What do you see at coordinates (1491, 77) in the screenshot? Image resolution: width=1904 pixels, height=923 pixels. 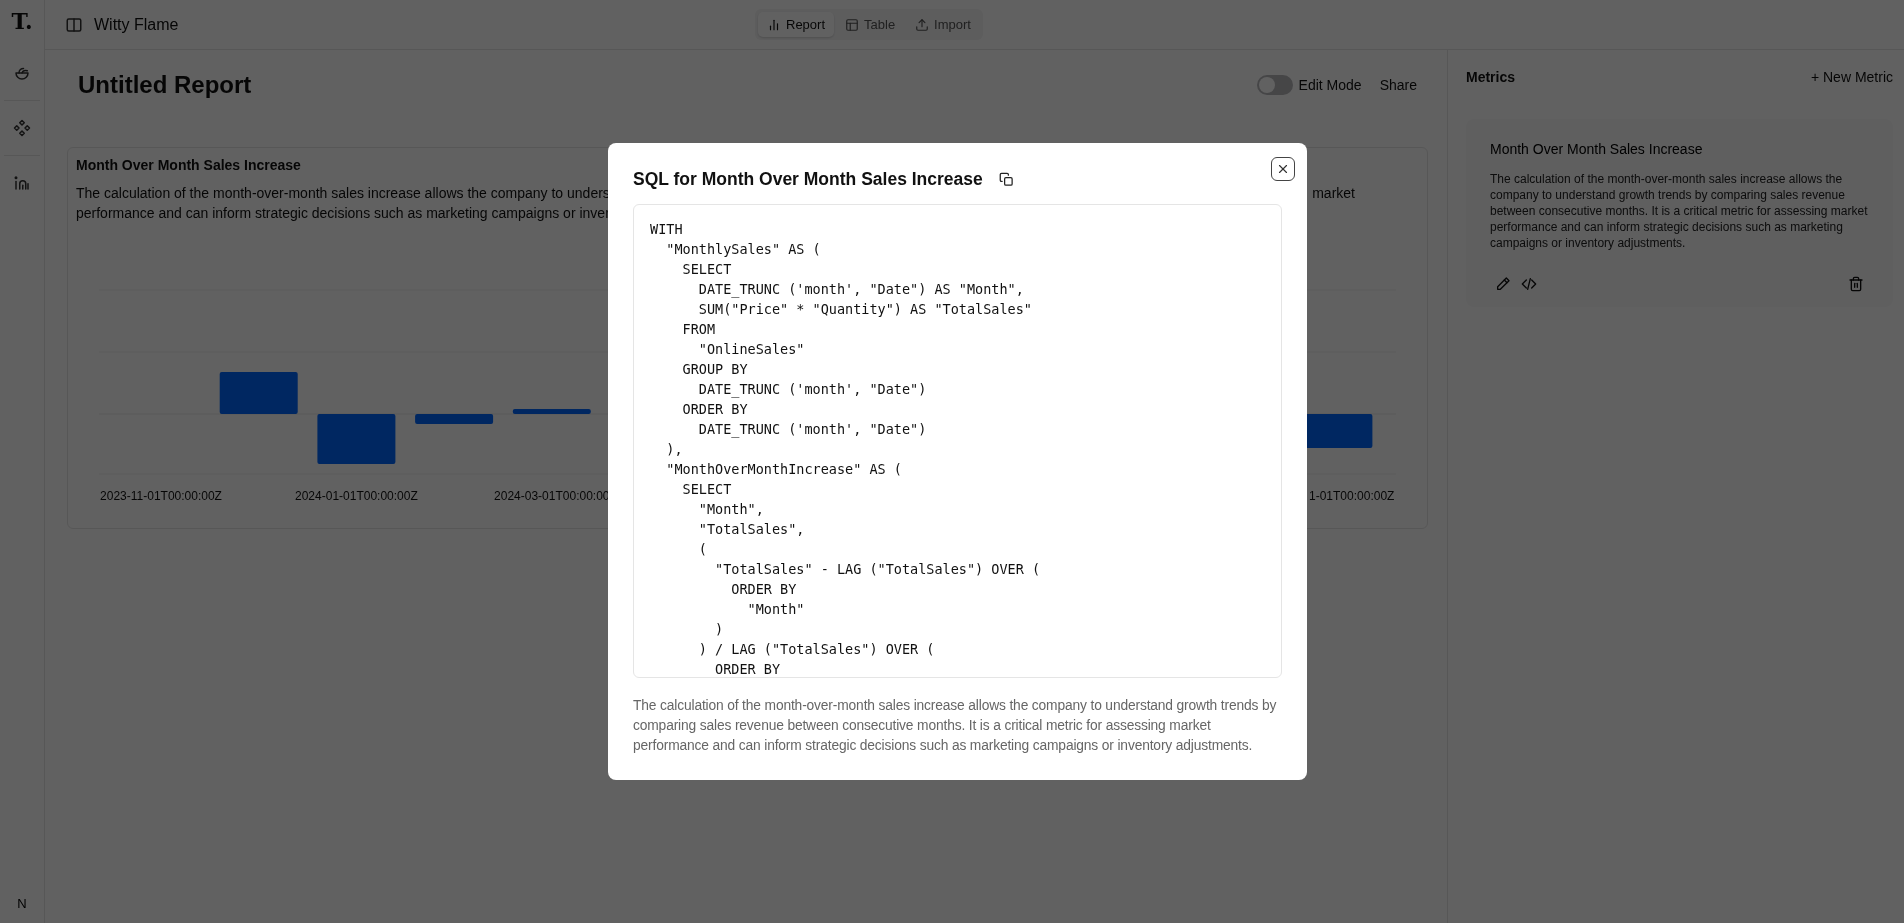 I see `panel-title: Metrics` at bounding box center [1491, 77].